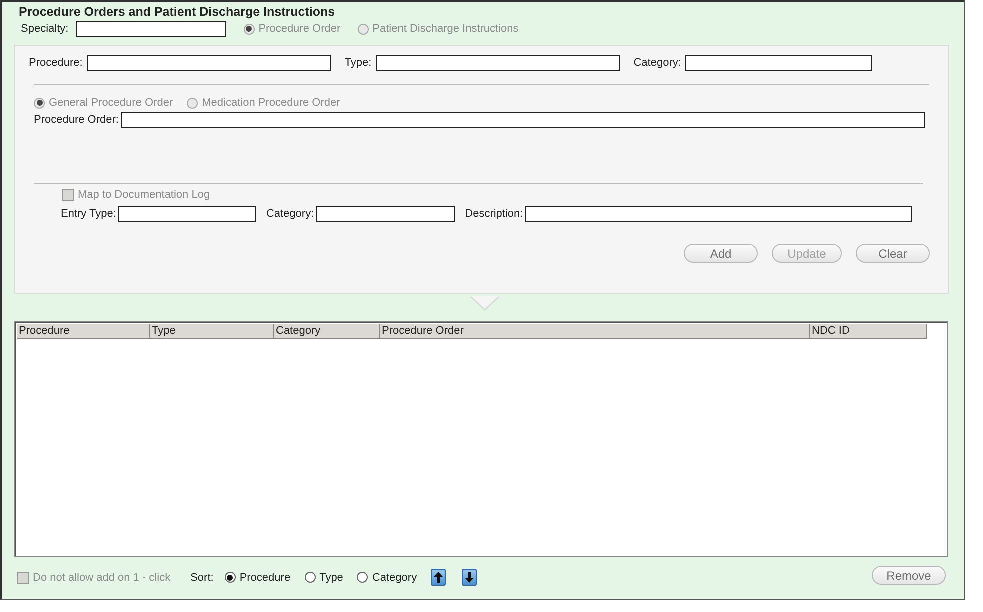 The height and width of the screenshot is (612, 983). I want to click on procedure-order-field, so click(522, 120).